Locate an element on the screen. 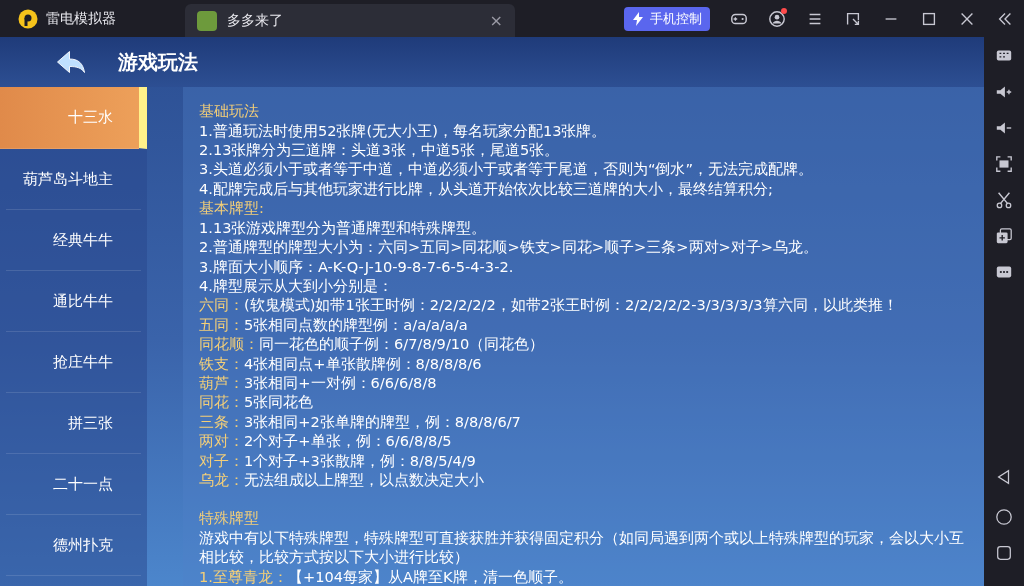 This screenshot has height=586, width=1024. rule-text: 3.头道必须小于或者等于中道，中道必须小于或者等于尾道，否则为“倒水”，无法完成配牌。 is located at coordinates (507, 169).